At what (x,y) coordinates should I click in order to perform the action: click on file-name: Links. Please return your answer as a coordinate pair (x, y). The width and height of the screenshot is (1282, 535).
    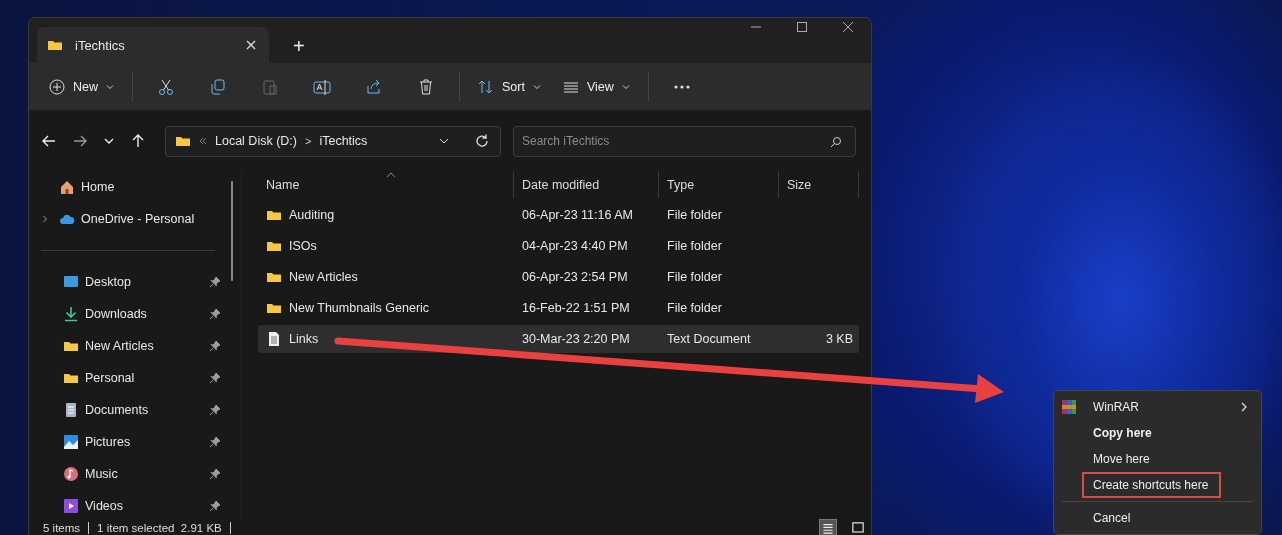
    Looking at the image, I should click on (304, 339).